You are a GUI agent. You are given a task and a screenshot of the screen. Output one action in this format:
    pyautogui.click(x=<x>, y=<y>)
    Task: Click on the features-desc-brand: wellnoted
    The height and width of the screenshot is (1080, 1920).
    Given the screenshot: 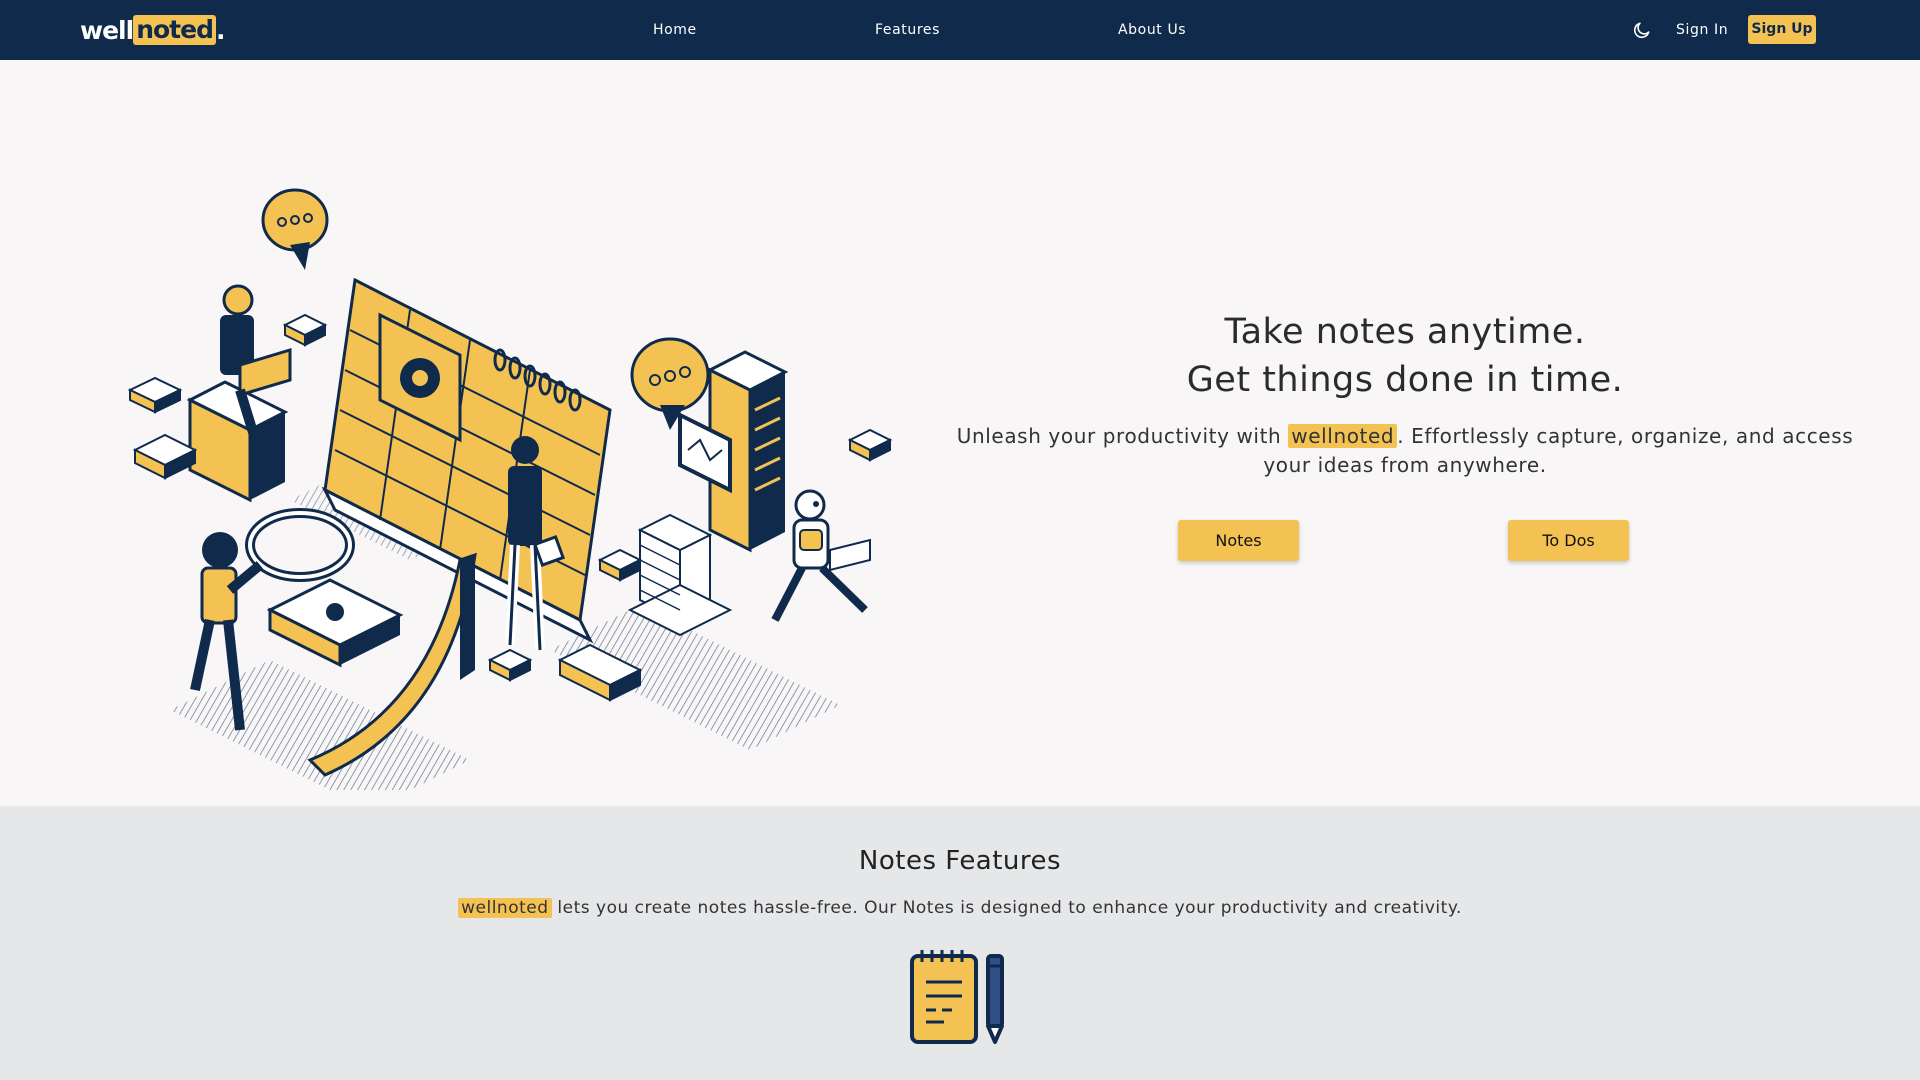 What is the action you would take?
    pyautogui.click(x=505, y=908)
    